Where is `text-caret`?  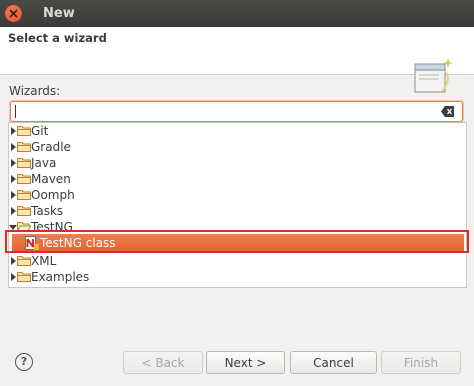
text-caret is located at coordinates (15, 111).